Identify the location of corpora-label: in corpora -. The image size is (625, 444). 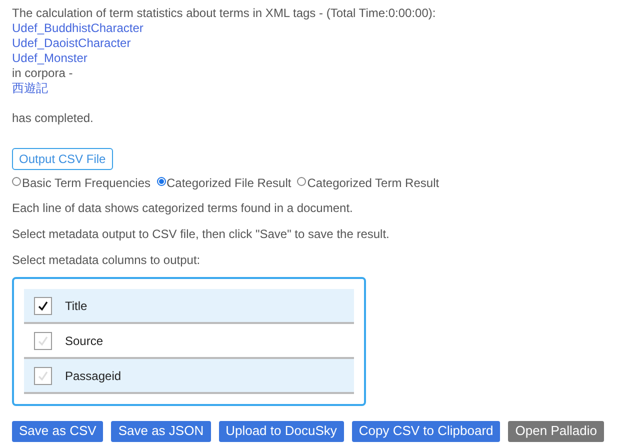
(43, 73).